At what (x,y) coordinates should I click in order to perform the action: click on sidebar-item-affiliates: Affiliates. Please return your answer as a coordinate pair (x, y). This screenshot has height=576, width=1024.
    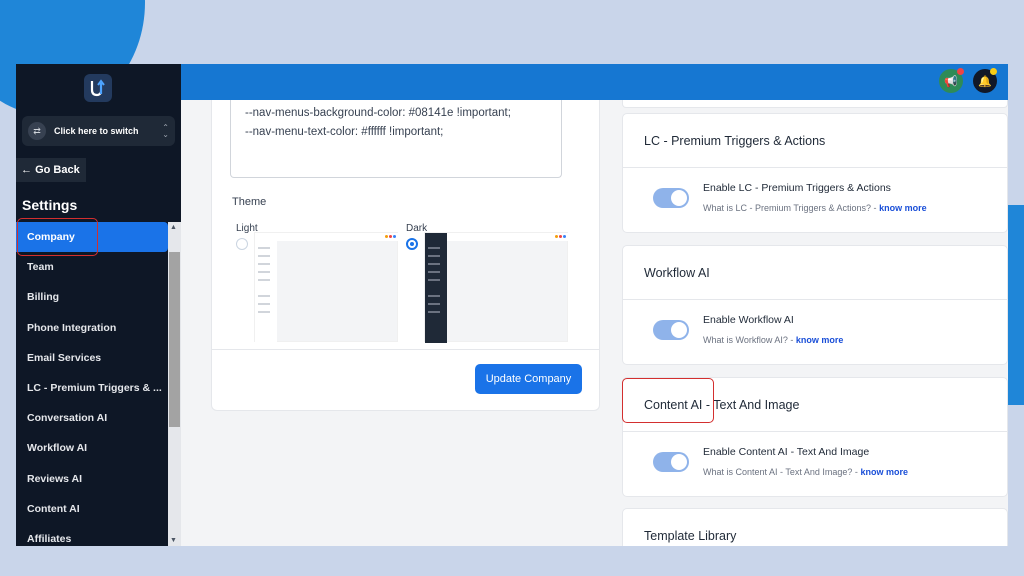
    Looking at the image, I should click on (92, 535).